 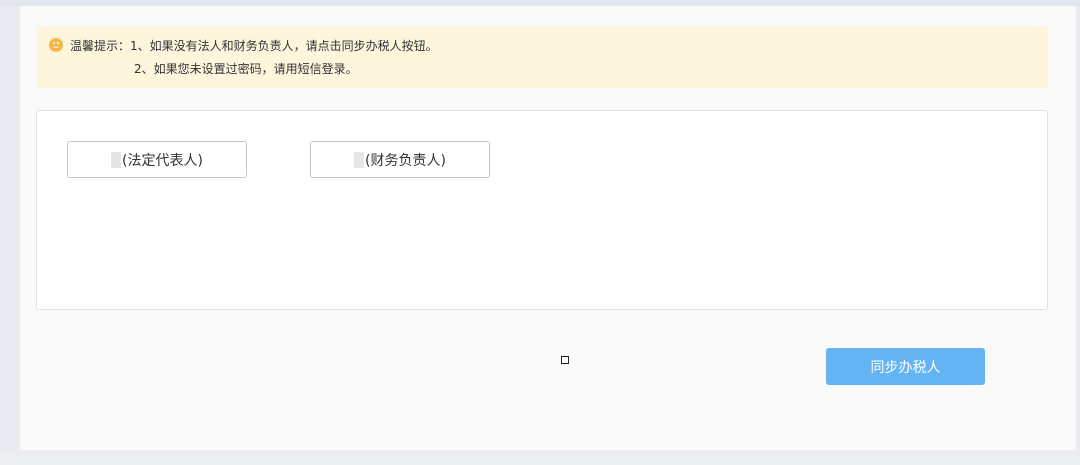 What do you see at coordinates (56, 45) in the screenshot?
I see `smile-icon` at bounding box center [56, 45].